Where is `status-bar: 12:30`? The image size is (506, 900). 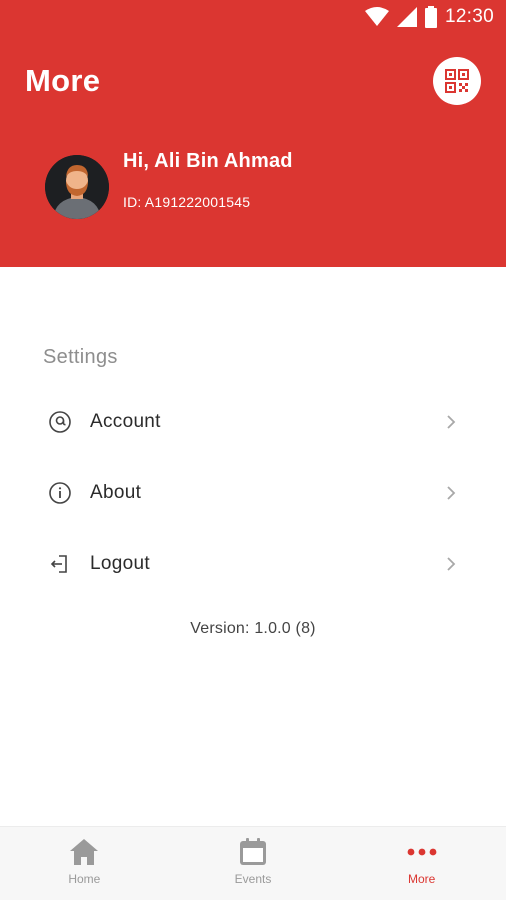
status-bar: 12:30 is located at coordinates (253, 18).